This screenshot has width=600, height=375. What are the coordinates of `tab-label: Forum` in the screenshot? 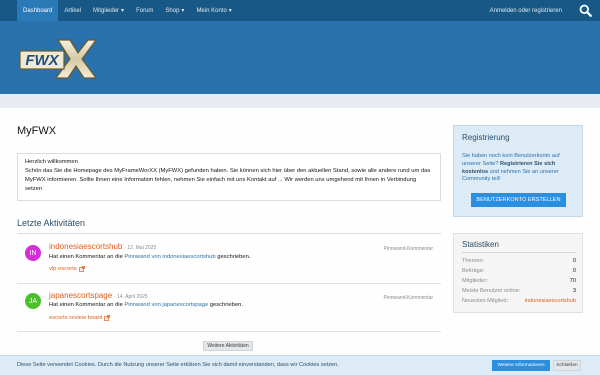 It's located at (145, 10).